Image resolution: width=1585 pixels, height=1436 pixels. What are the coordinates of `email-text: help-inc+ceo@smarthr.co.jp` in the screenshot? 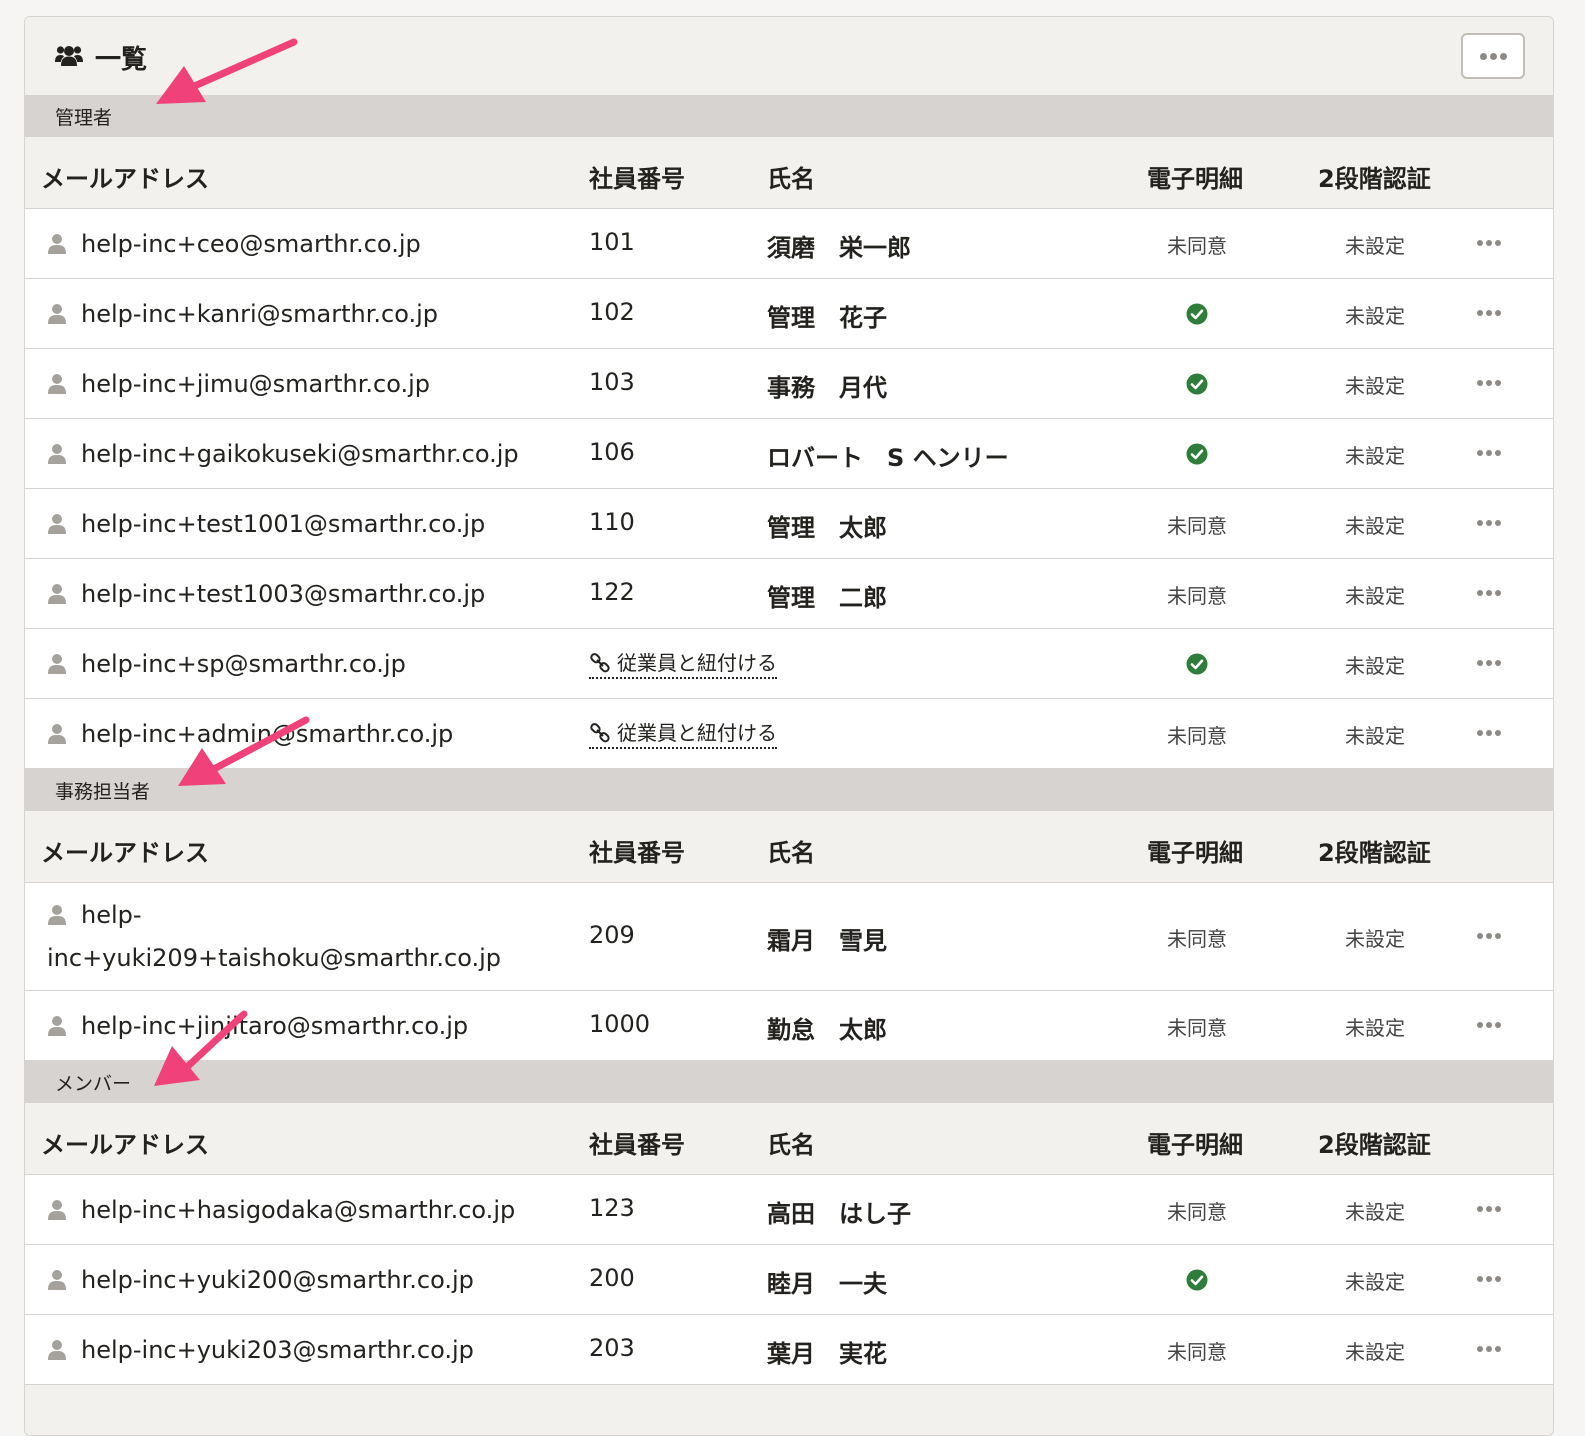 It's located at (251, 244).